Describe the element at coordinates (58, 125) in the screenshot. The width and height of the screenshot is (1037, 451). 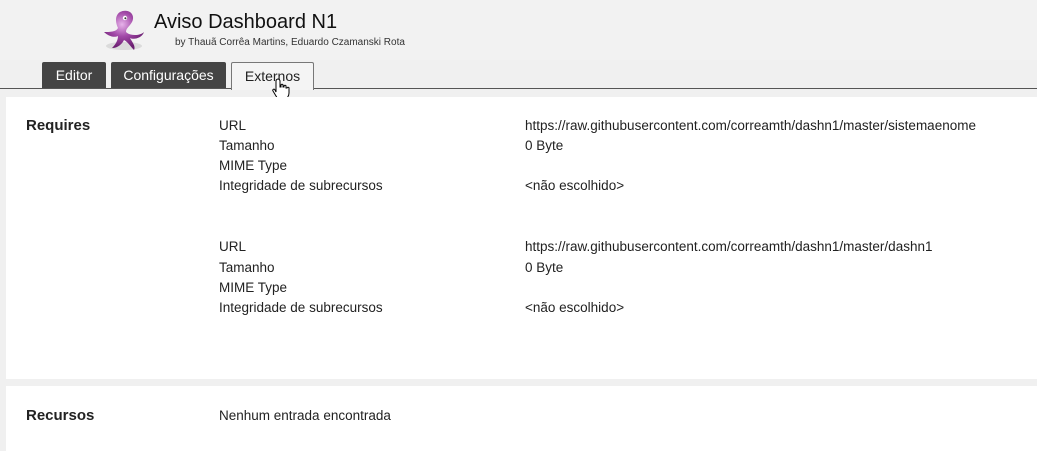
I see `requires-title: Requires` at that location.